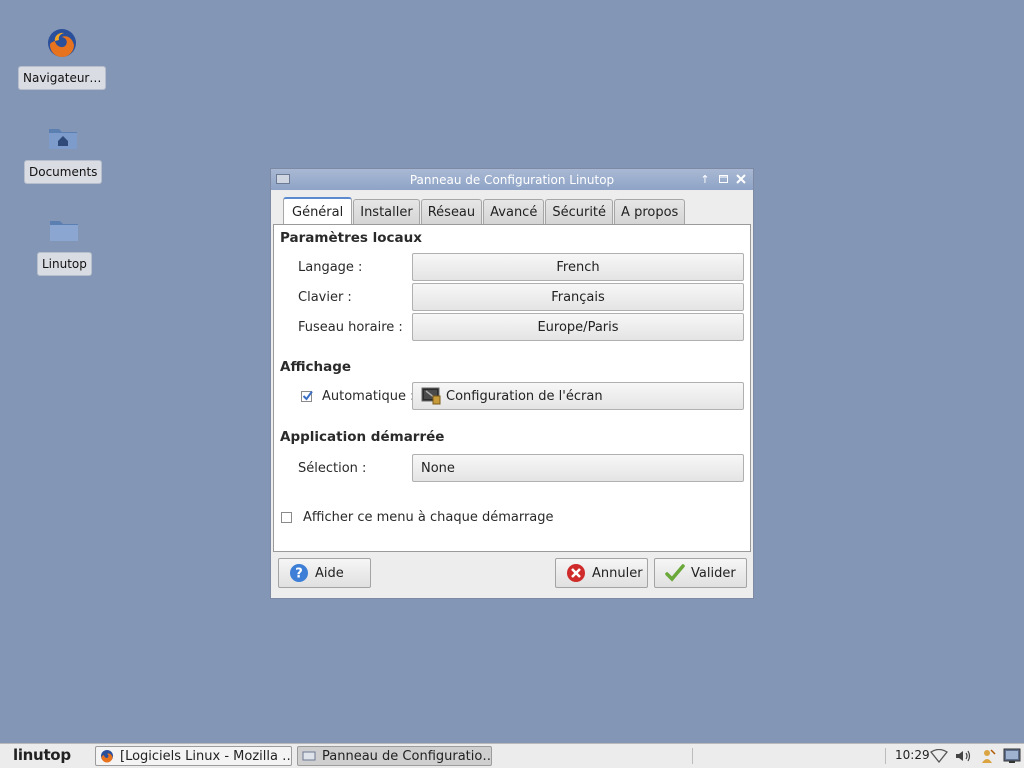  I want to click on clock: 10:29, so click(912, 755).